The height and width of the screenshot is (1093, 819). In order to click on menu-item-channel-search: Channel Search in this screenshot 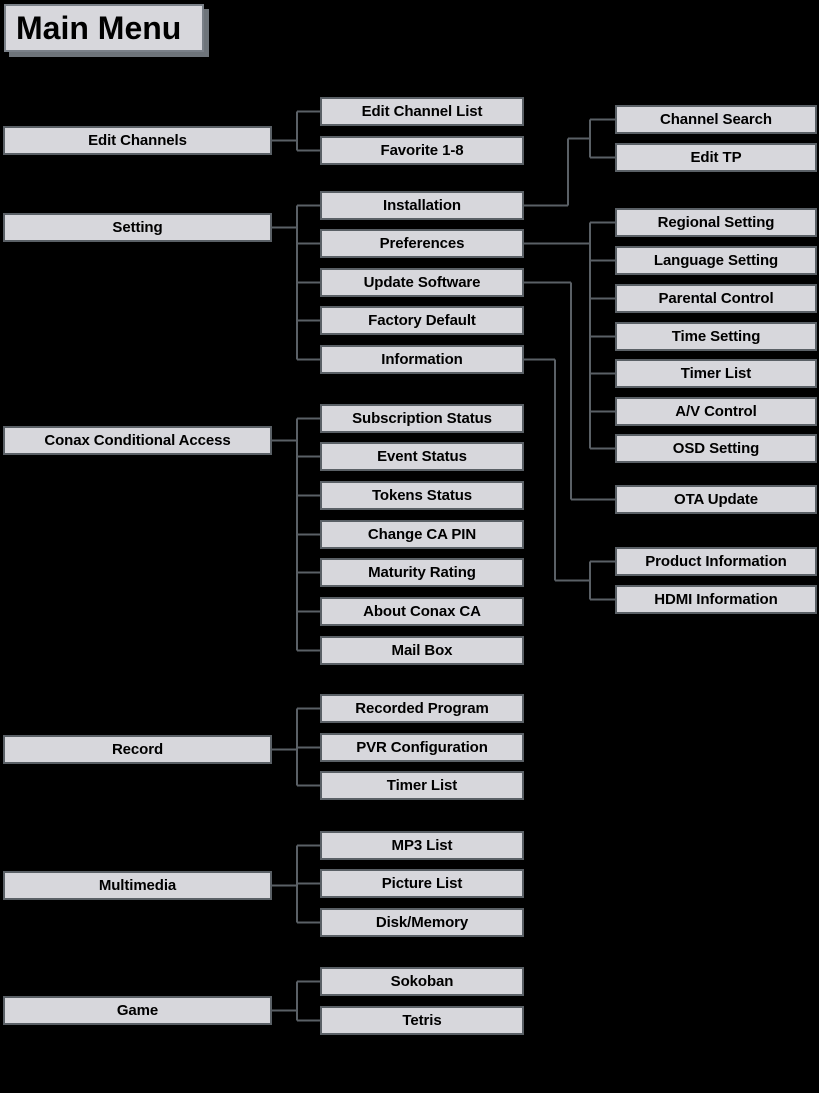, I will do `click(716, 119)`.